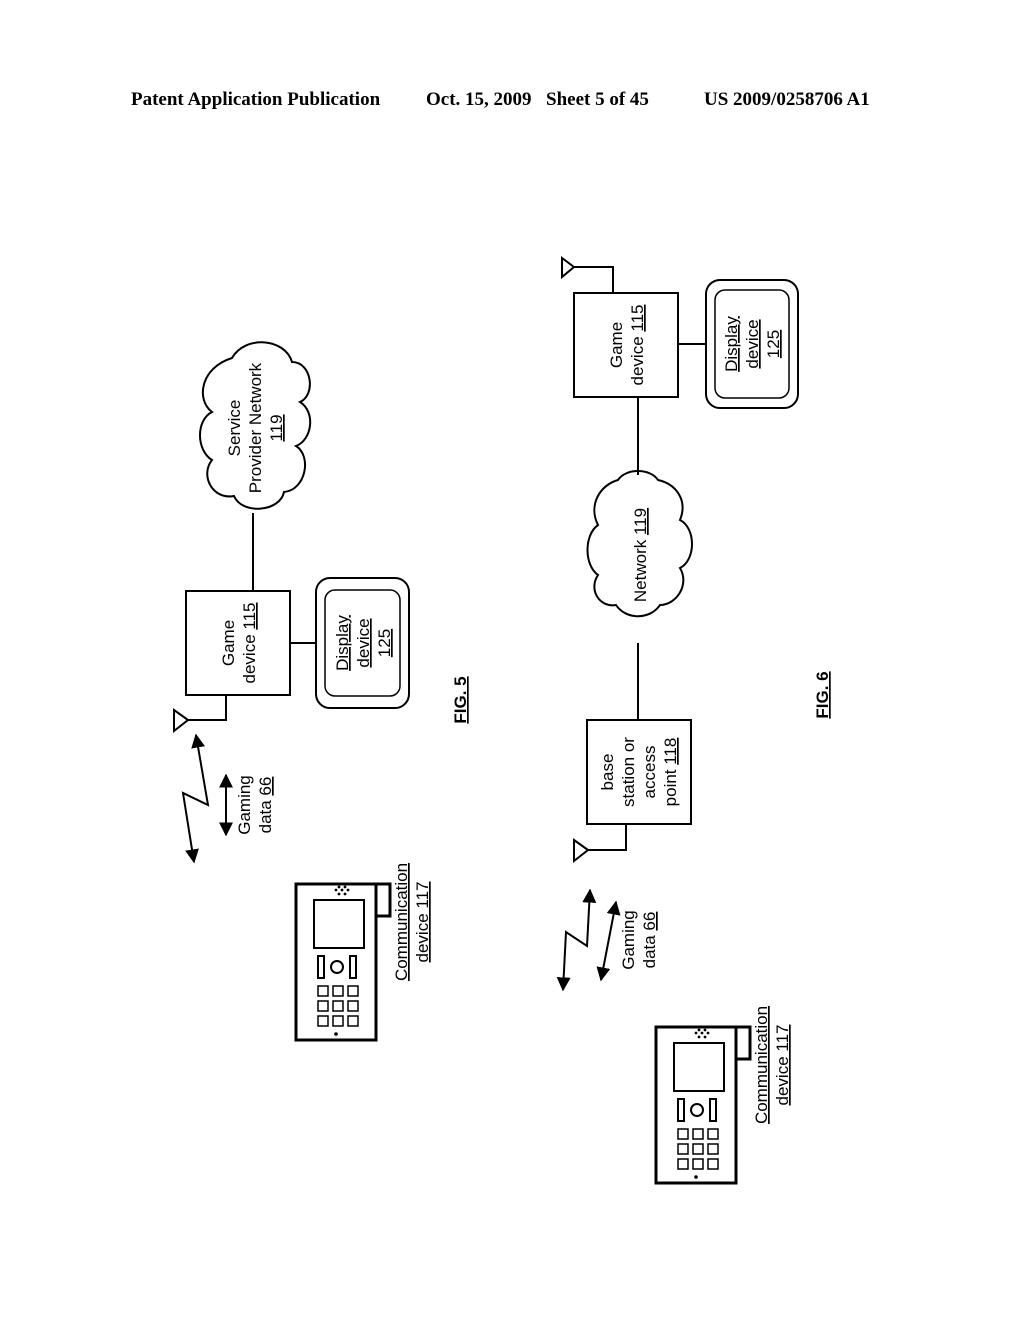 This screenshot has height=1320, width=1024. I want to click on fig6-label: FIG. 6, so click(822, 694).